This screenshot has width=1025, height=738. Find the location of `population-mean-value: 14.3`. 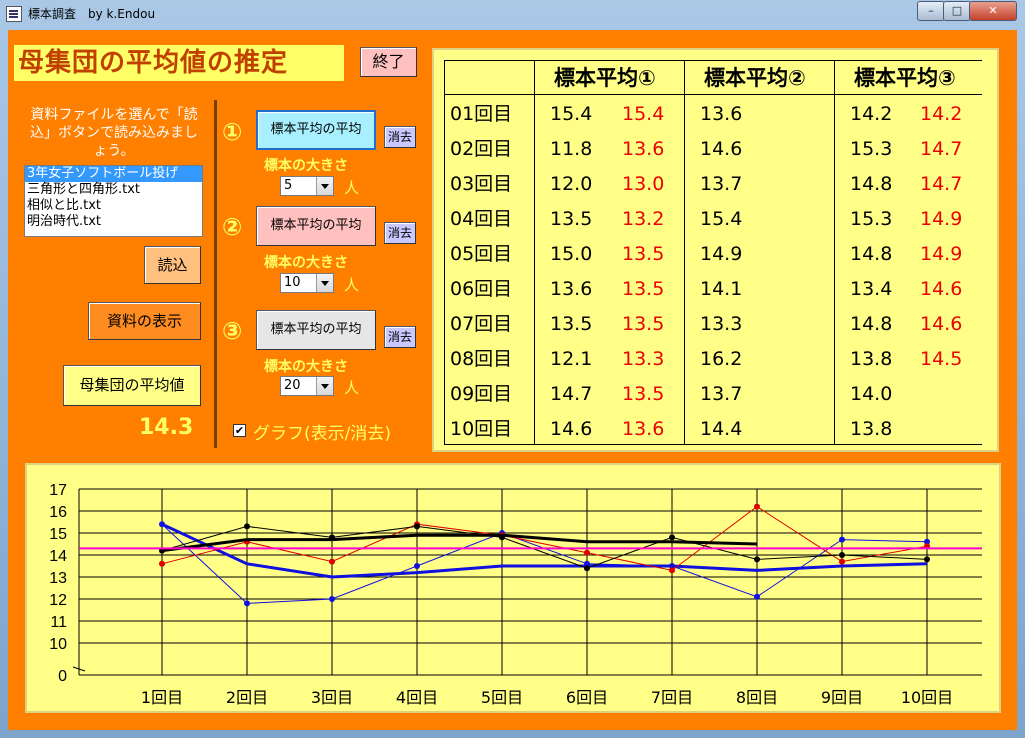

population-mean-value: 14.3 is located at coordinates (166, 427).